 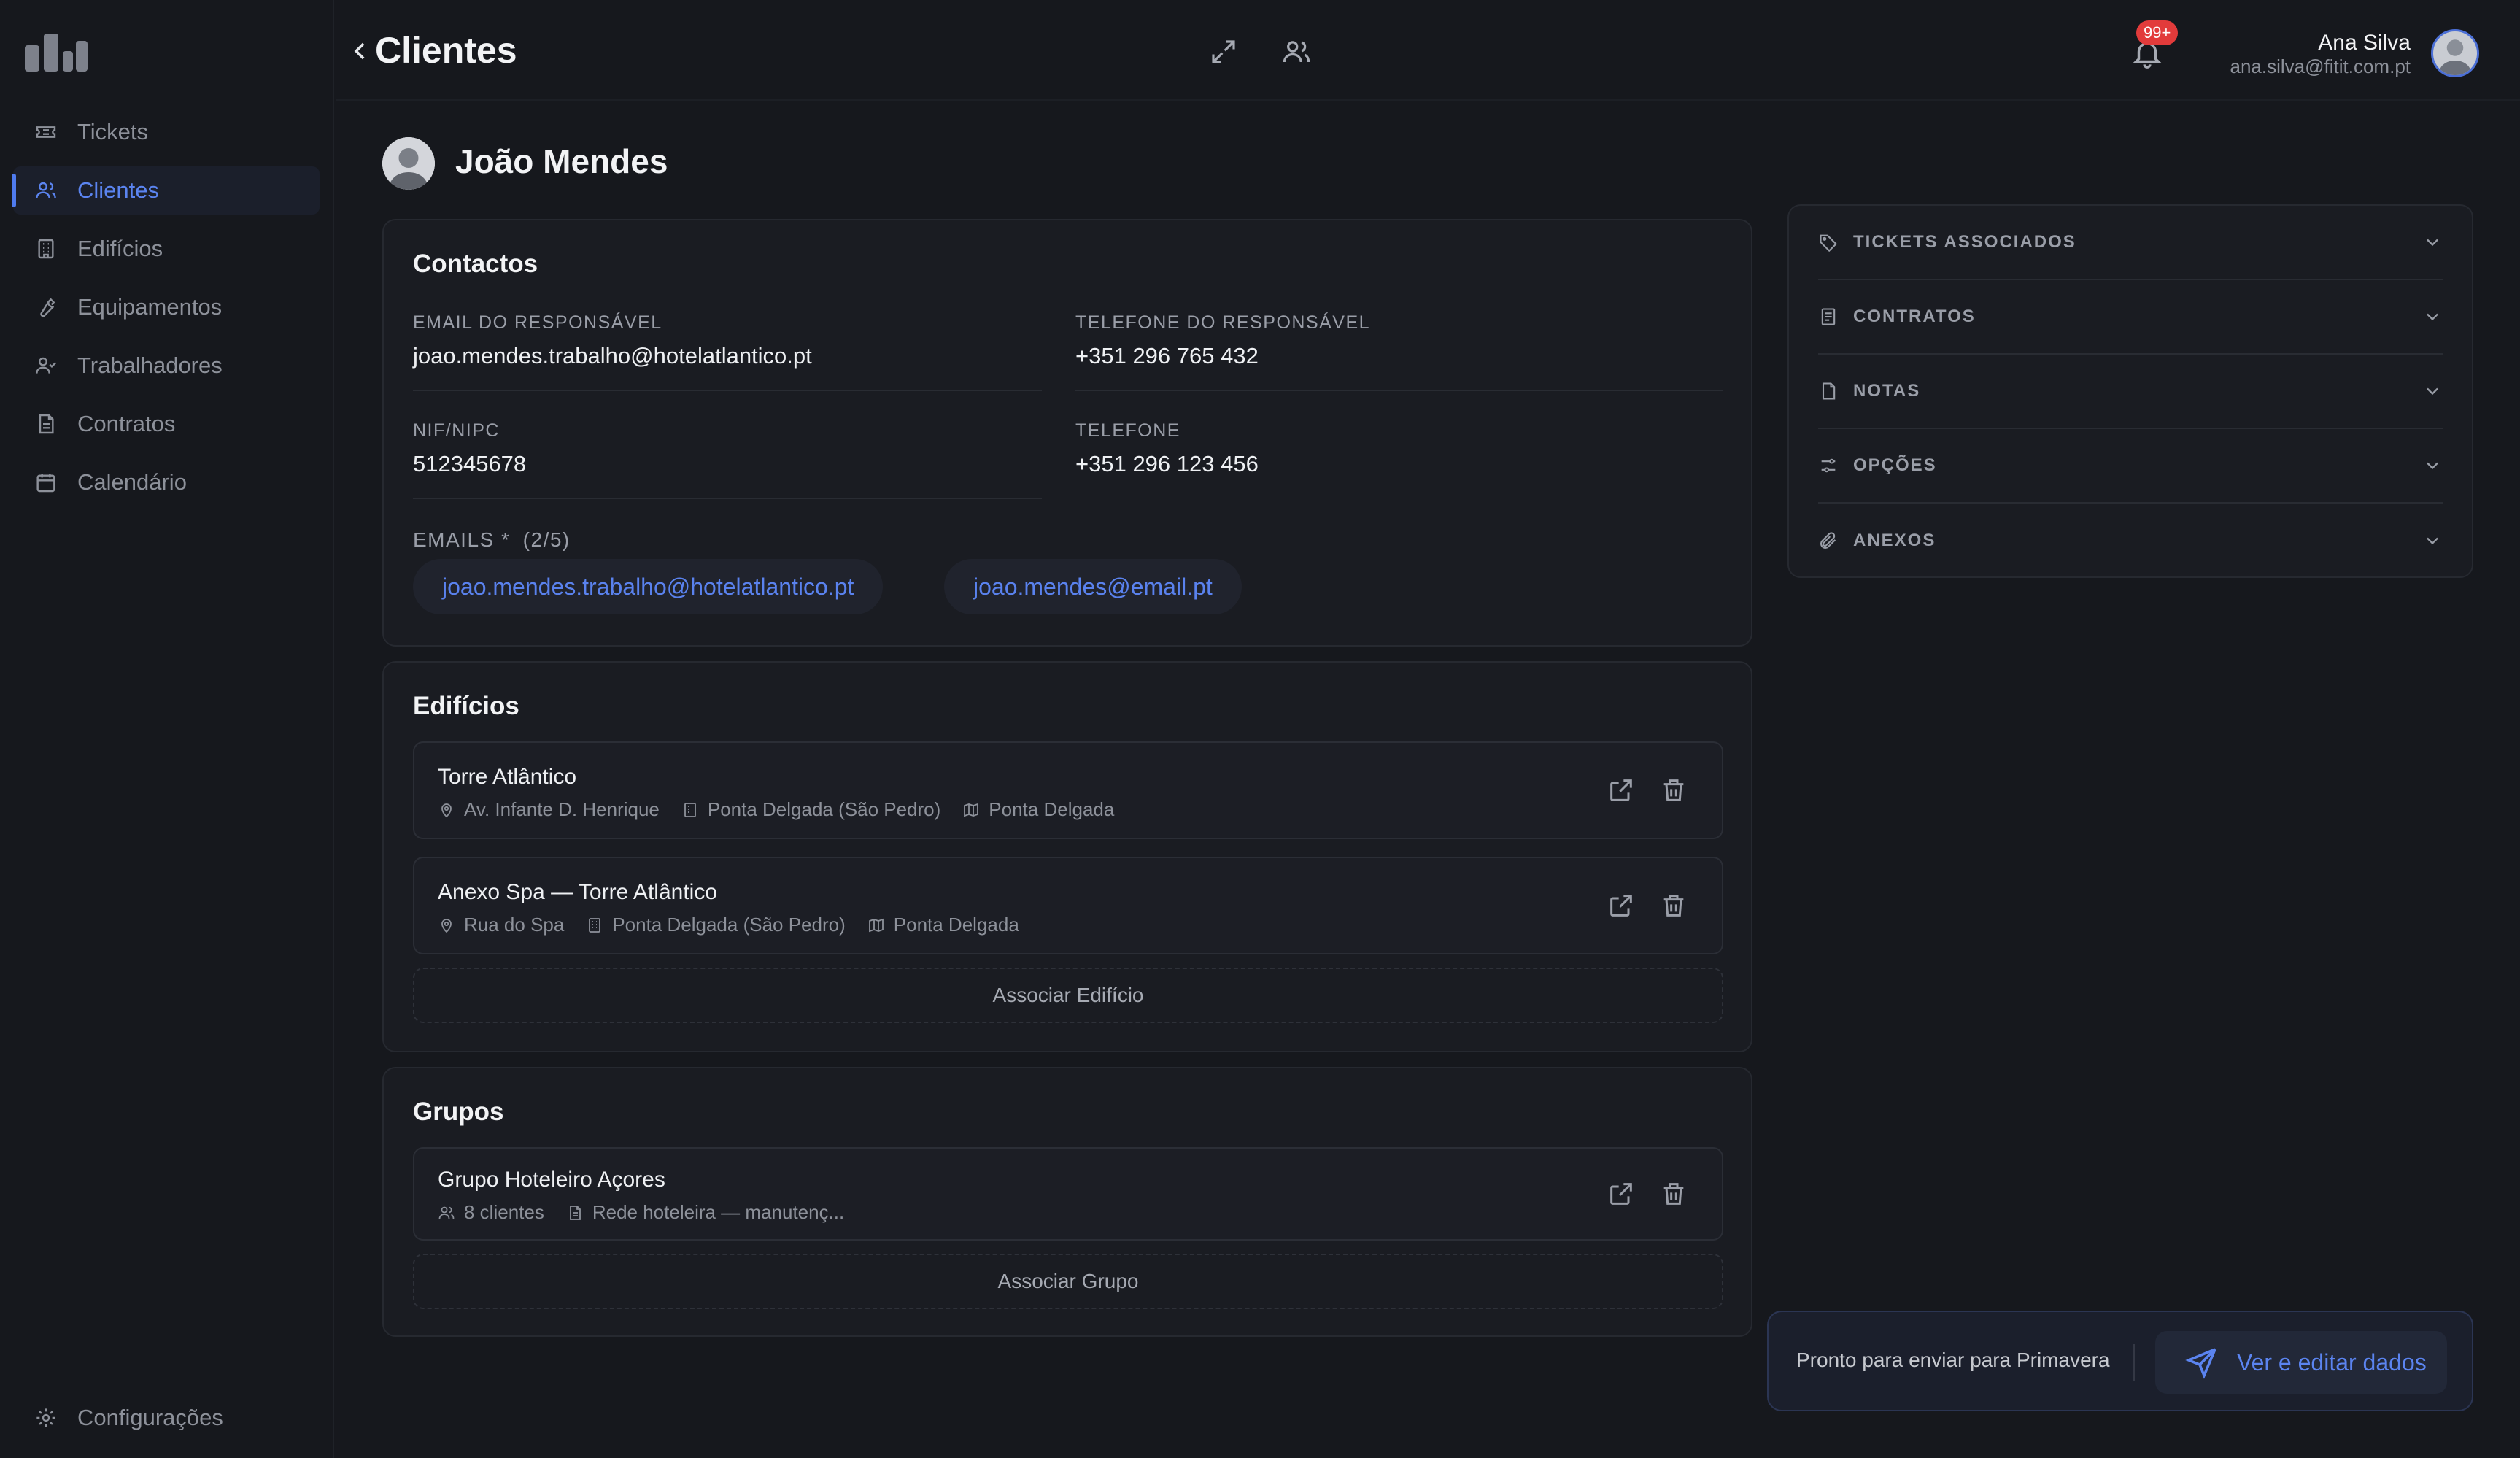 I want to click on email-responsavel-value: joao.mendes.trabalho@hotelatlantico.pt, so click(x=613, y=356).